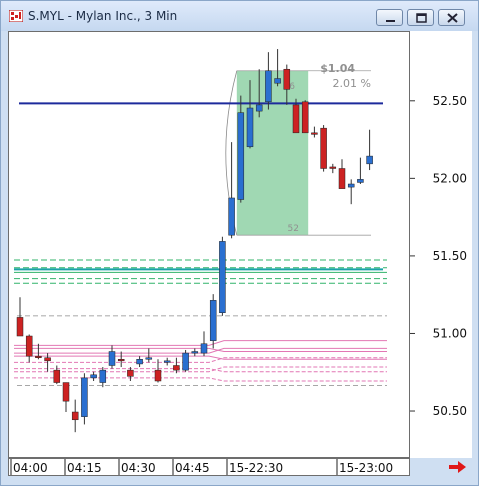 The height and width of the screenshot is (486, 479). What do you see at coordinates (450, 333) in the screenshot?
I see `price-tick-label: 51.00` at bounding box center [450, 333].